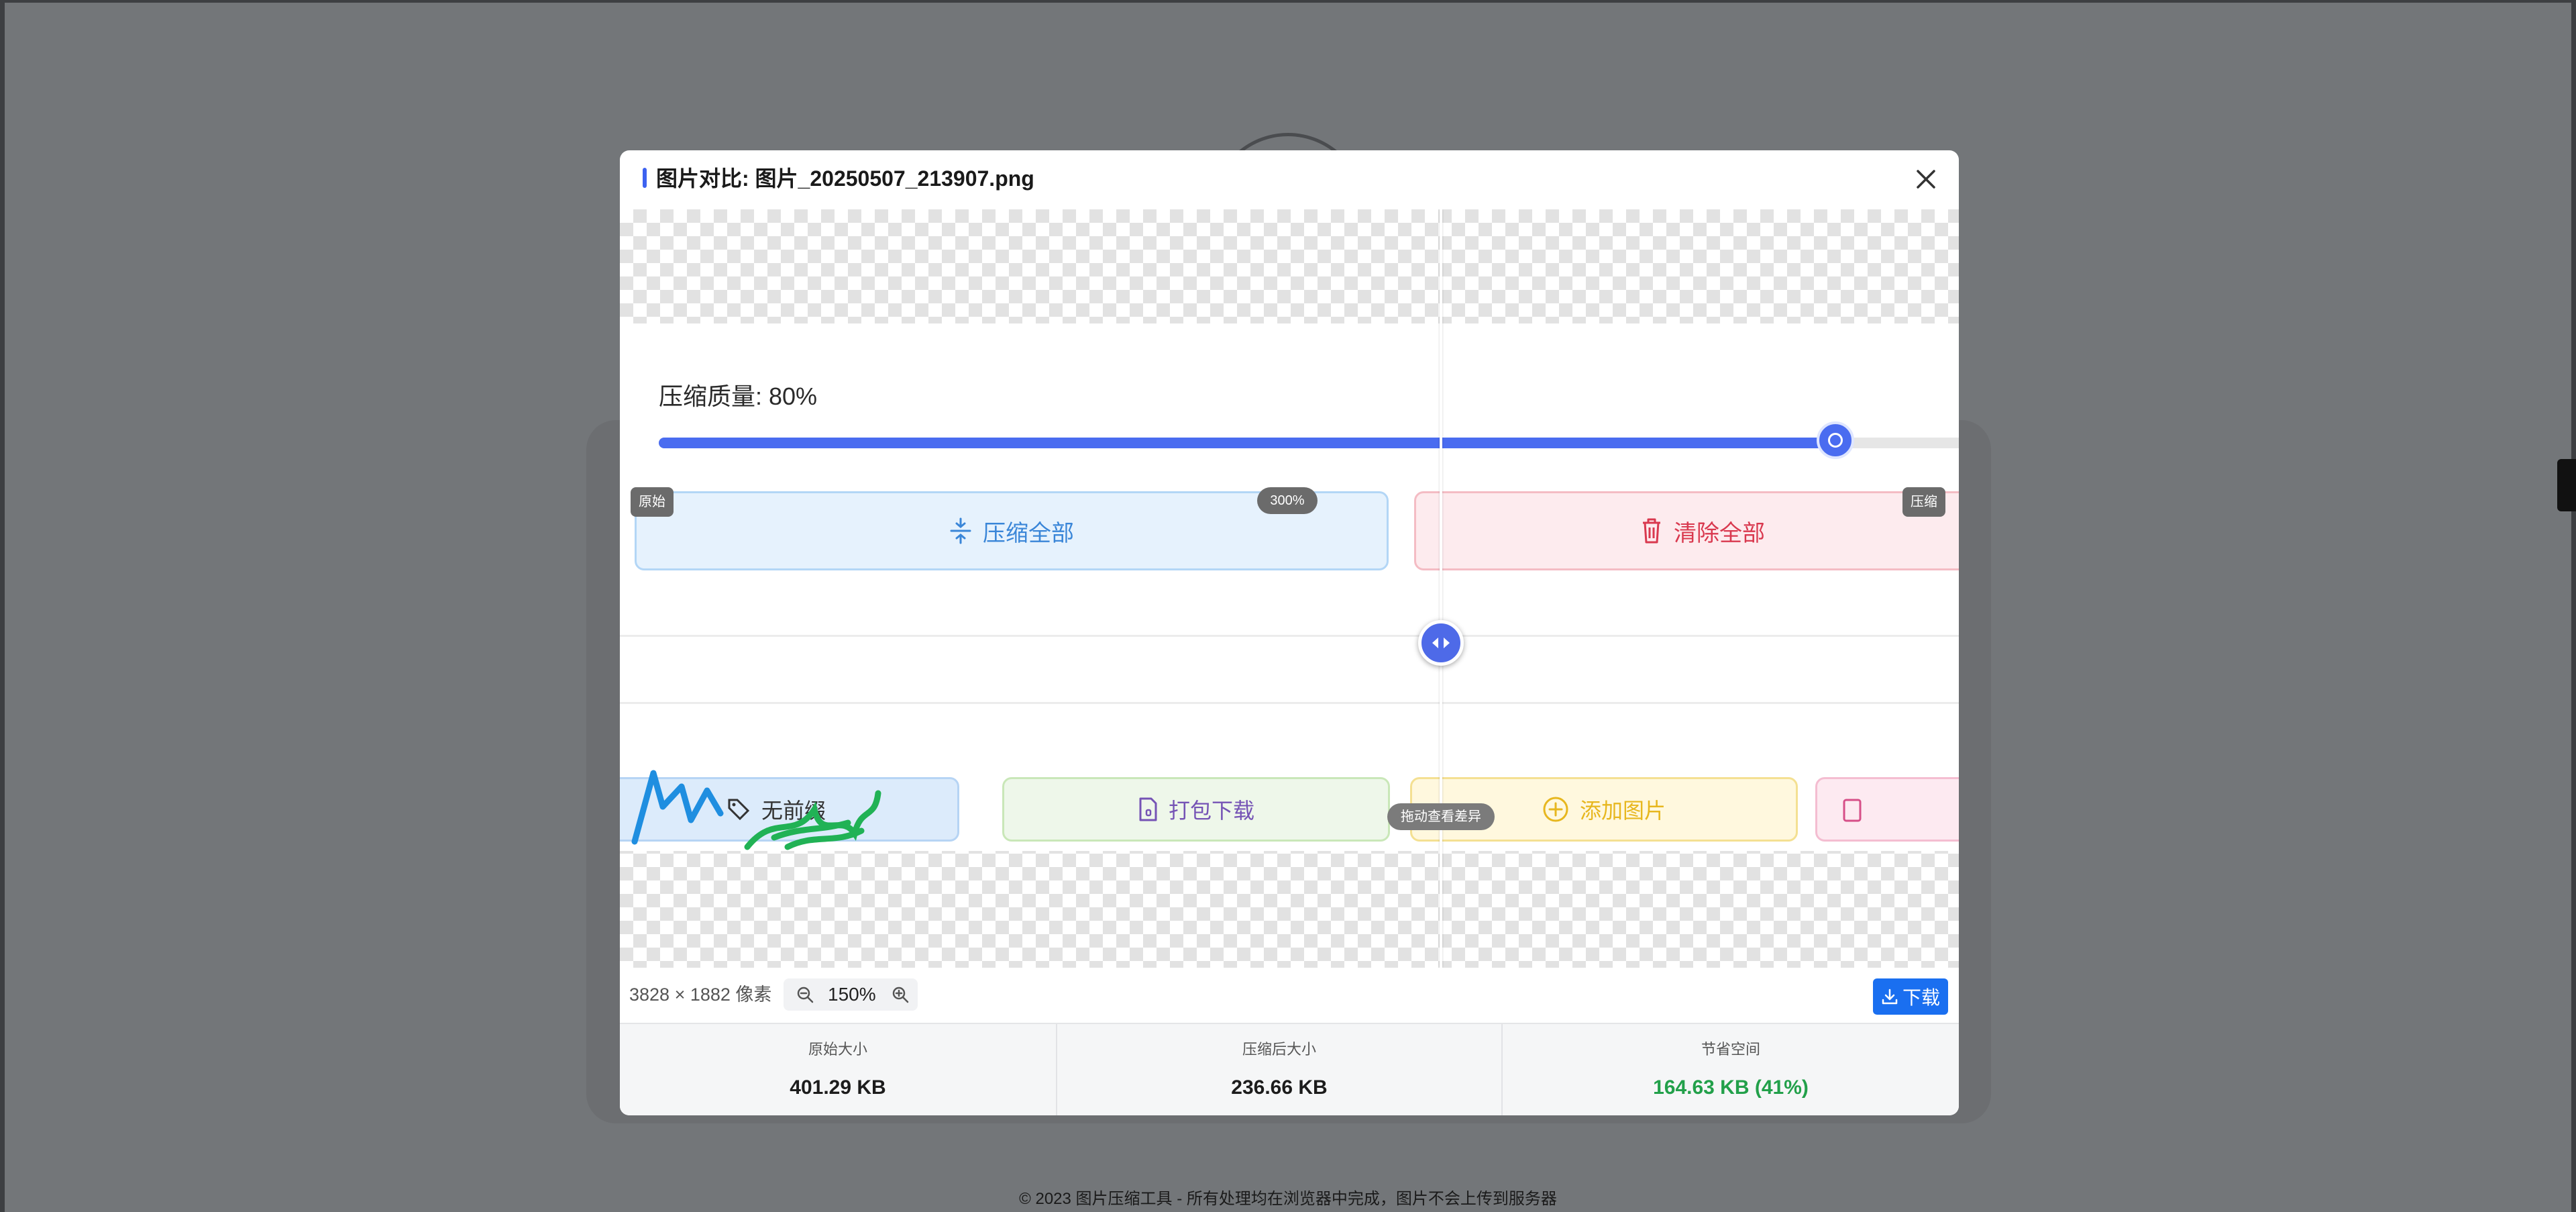 The width and height of the screenshot is (2576, 1212). Describe the element at coordinates (1289, 179) in the screenshot. I see `modal-header: 图片对比: 图片_20250507_213907.png` at that location.